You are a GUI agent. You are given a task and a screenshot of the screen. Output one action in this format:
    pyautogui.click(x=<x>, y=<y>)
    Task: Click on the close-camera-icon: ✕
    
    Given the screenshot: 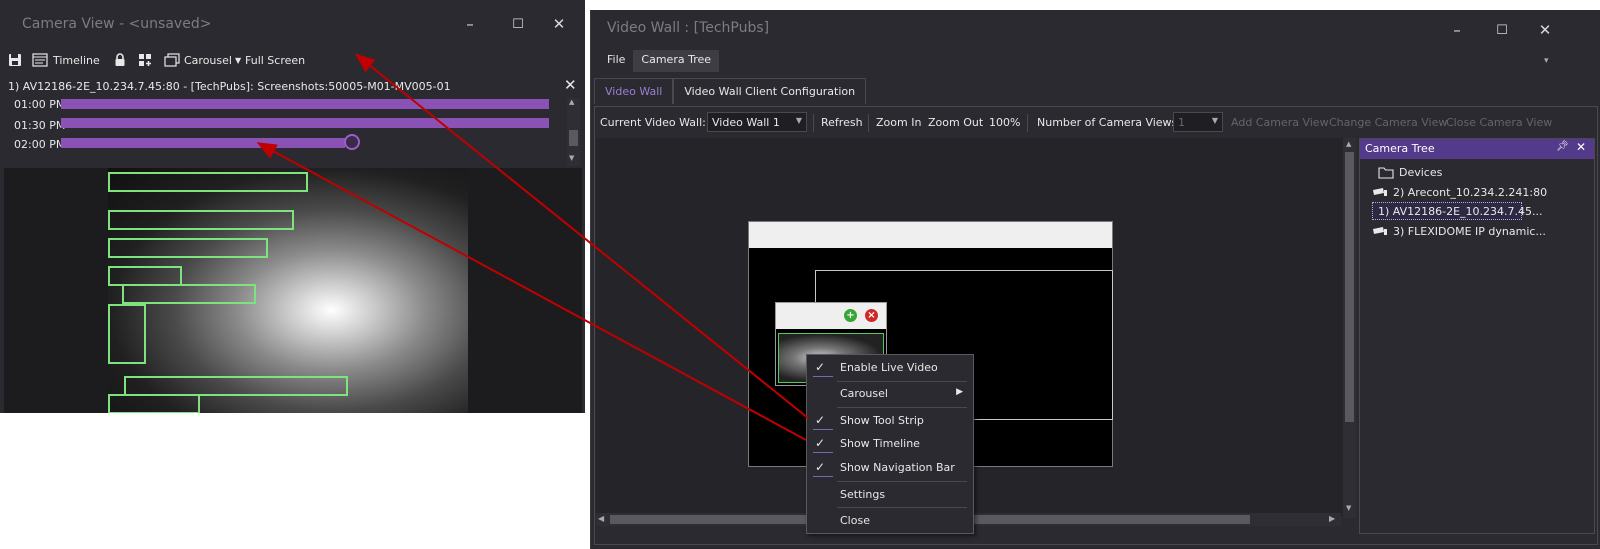 What is the action you would take?
    pyautogui.click(x=570, y=85)
    